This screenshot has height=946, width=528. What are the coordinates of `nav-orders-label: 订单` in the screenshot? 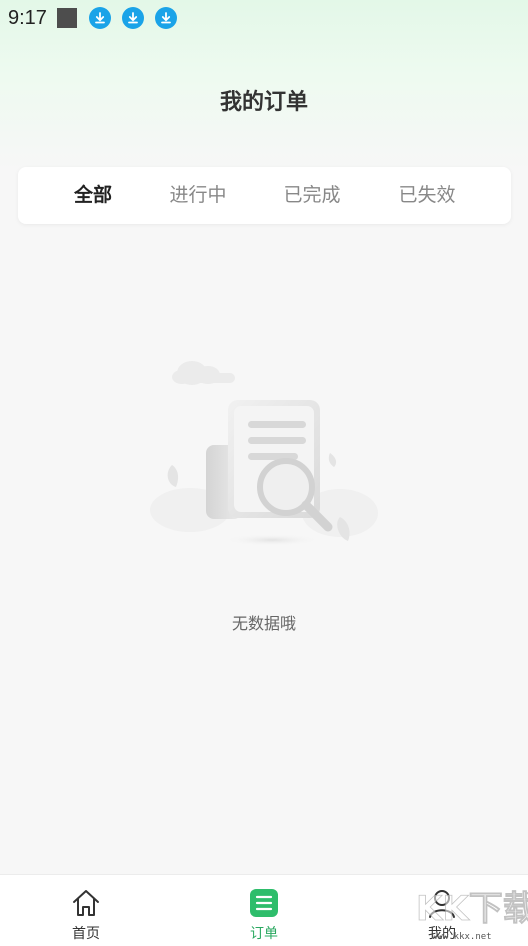 It's located at (264, 934).